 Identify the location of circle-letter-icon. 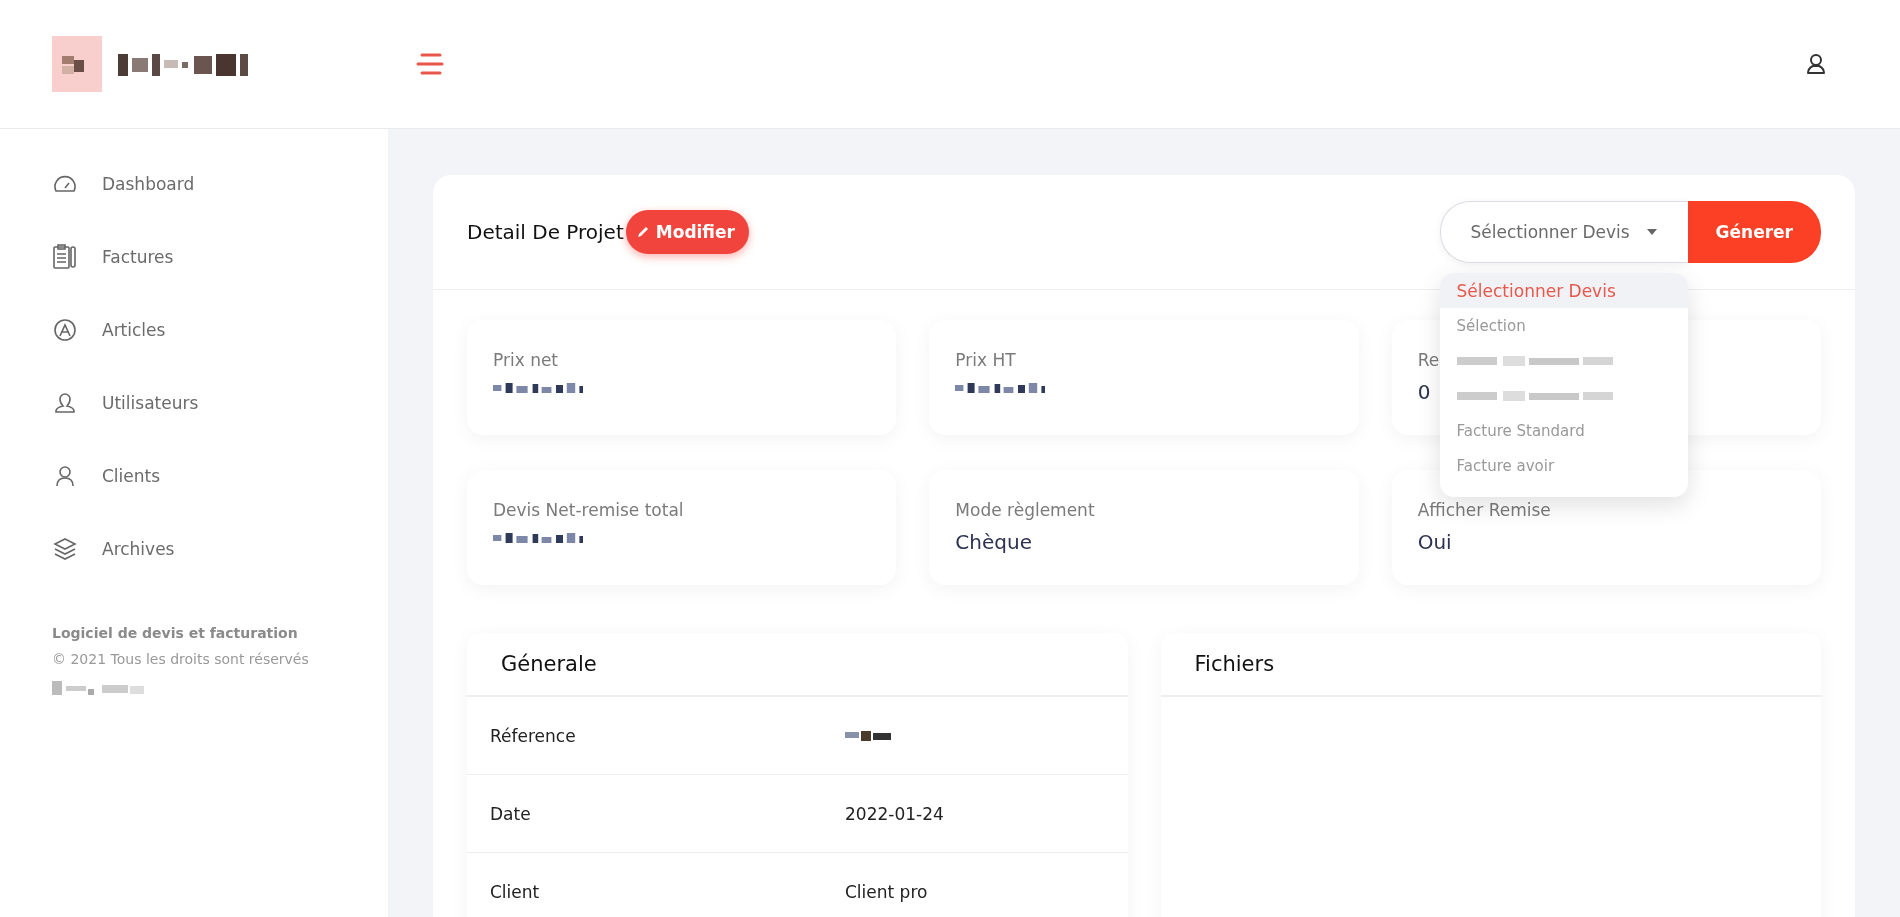
(65, 329).